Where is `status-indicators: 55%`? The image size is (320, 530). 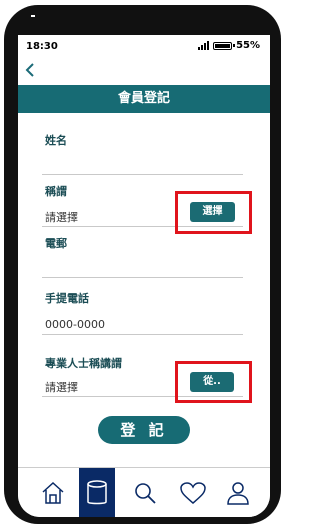
status-indicators: 55% is located at coordinates (229, 45).